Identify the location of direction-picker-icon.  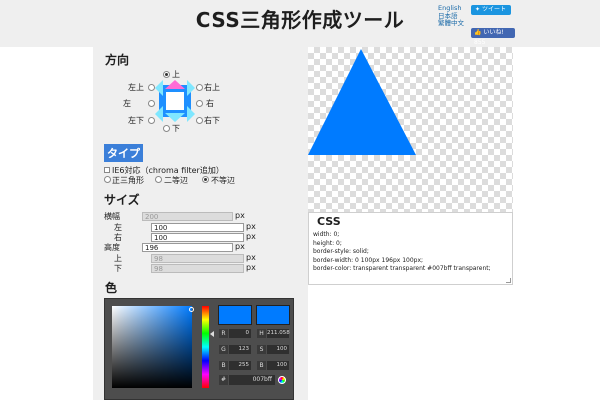
(175, 101).